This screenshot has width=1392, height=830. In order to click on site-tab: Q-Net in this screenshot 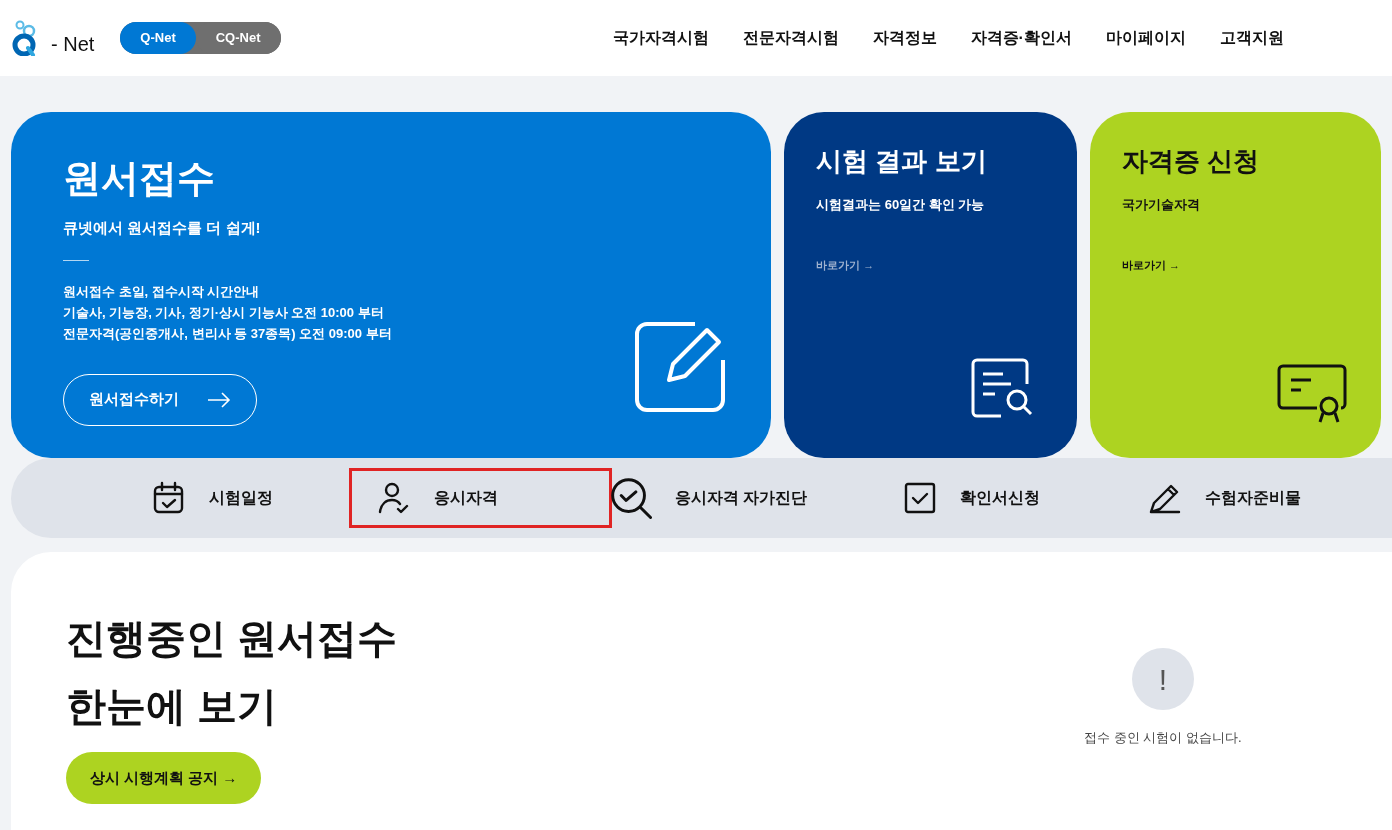, I will do `click(158, 38)`.